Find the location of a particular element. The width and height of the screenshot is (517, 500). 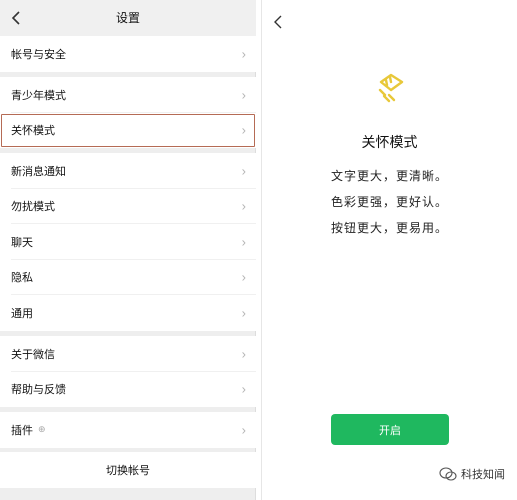

settings-item-care-mode: 关怀模式 › is located at coordinates (128, 131).